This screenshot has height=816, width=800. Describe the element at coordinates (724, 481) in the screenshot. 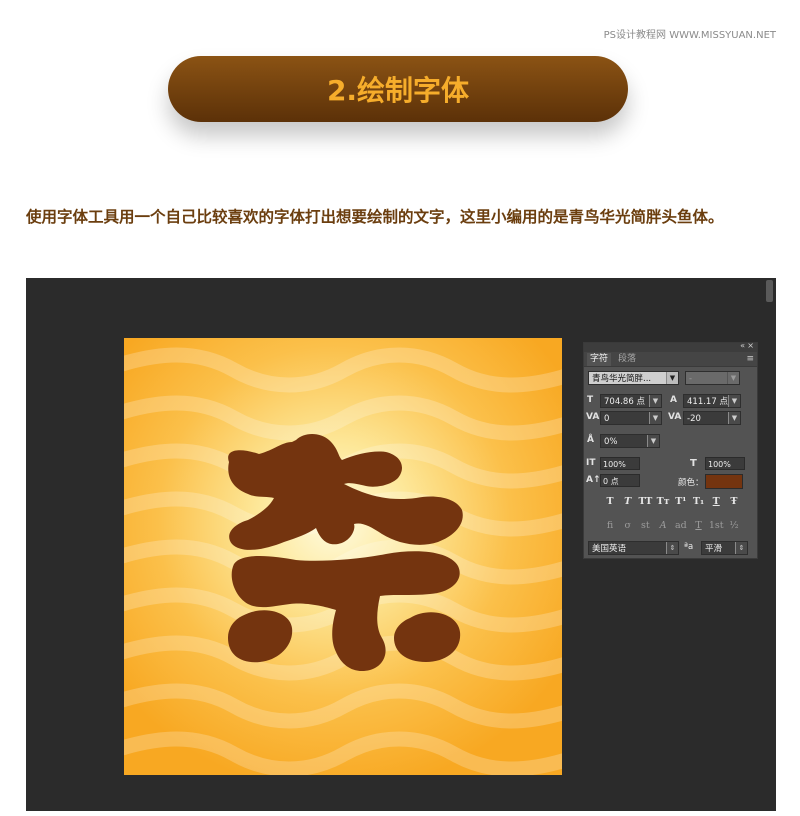

I see `text-color-swatch` at that location.